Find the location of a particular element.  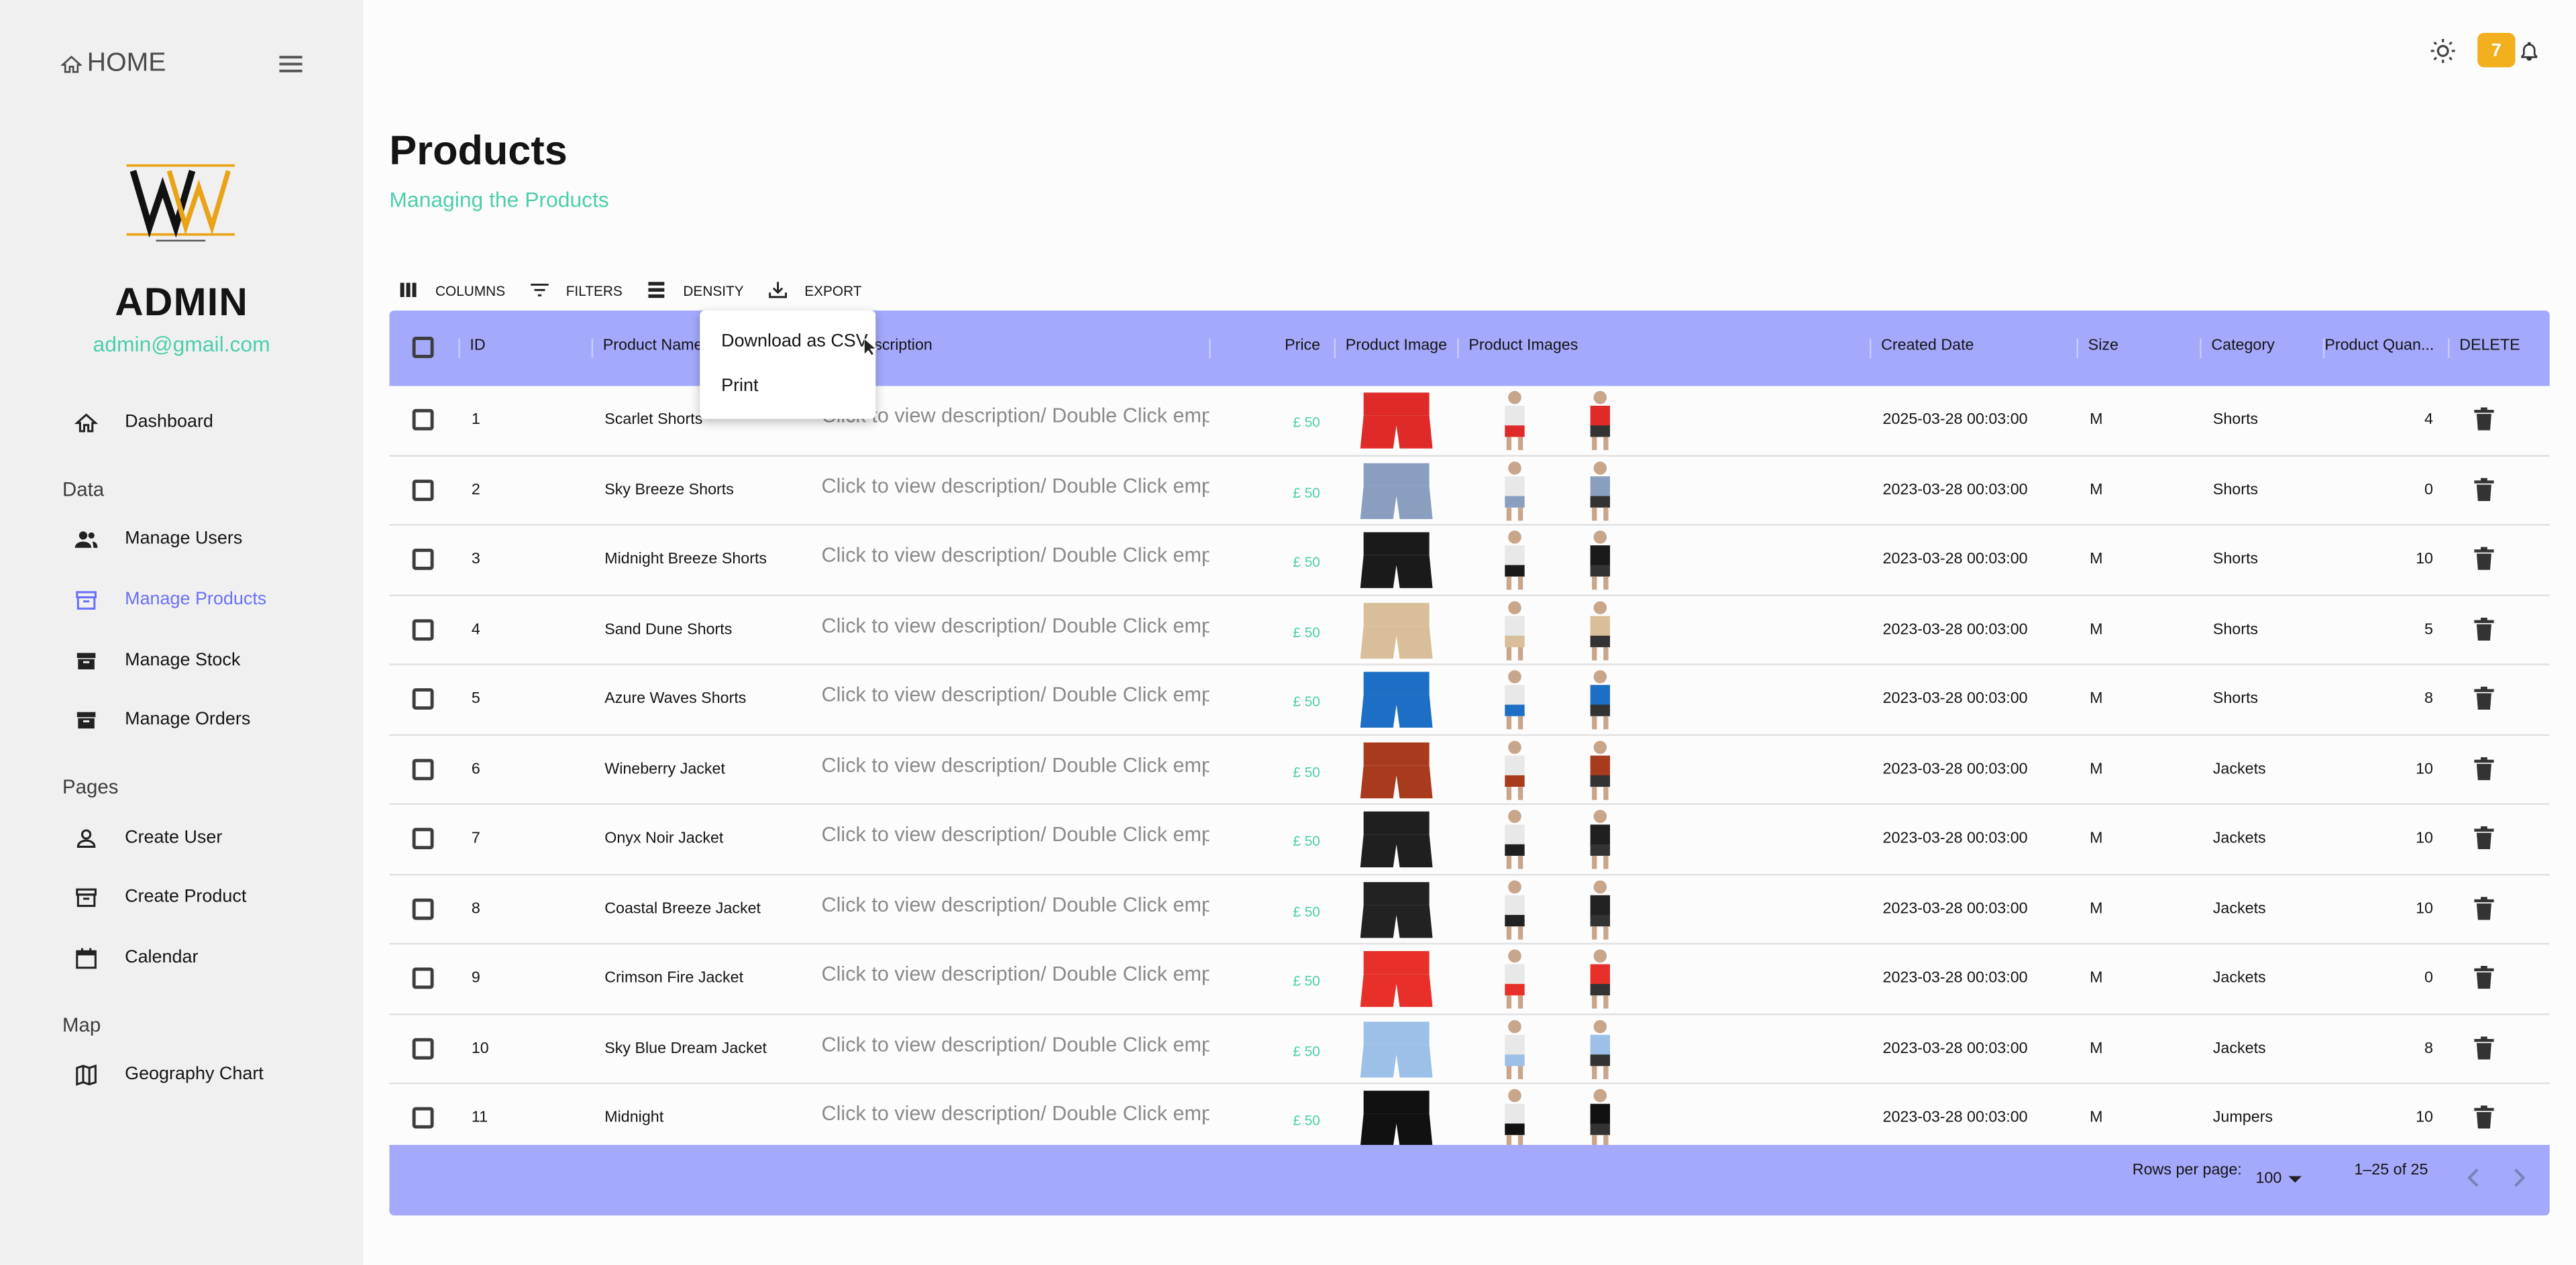

cell-category: Jackets is located at coordinates (2239, 978).